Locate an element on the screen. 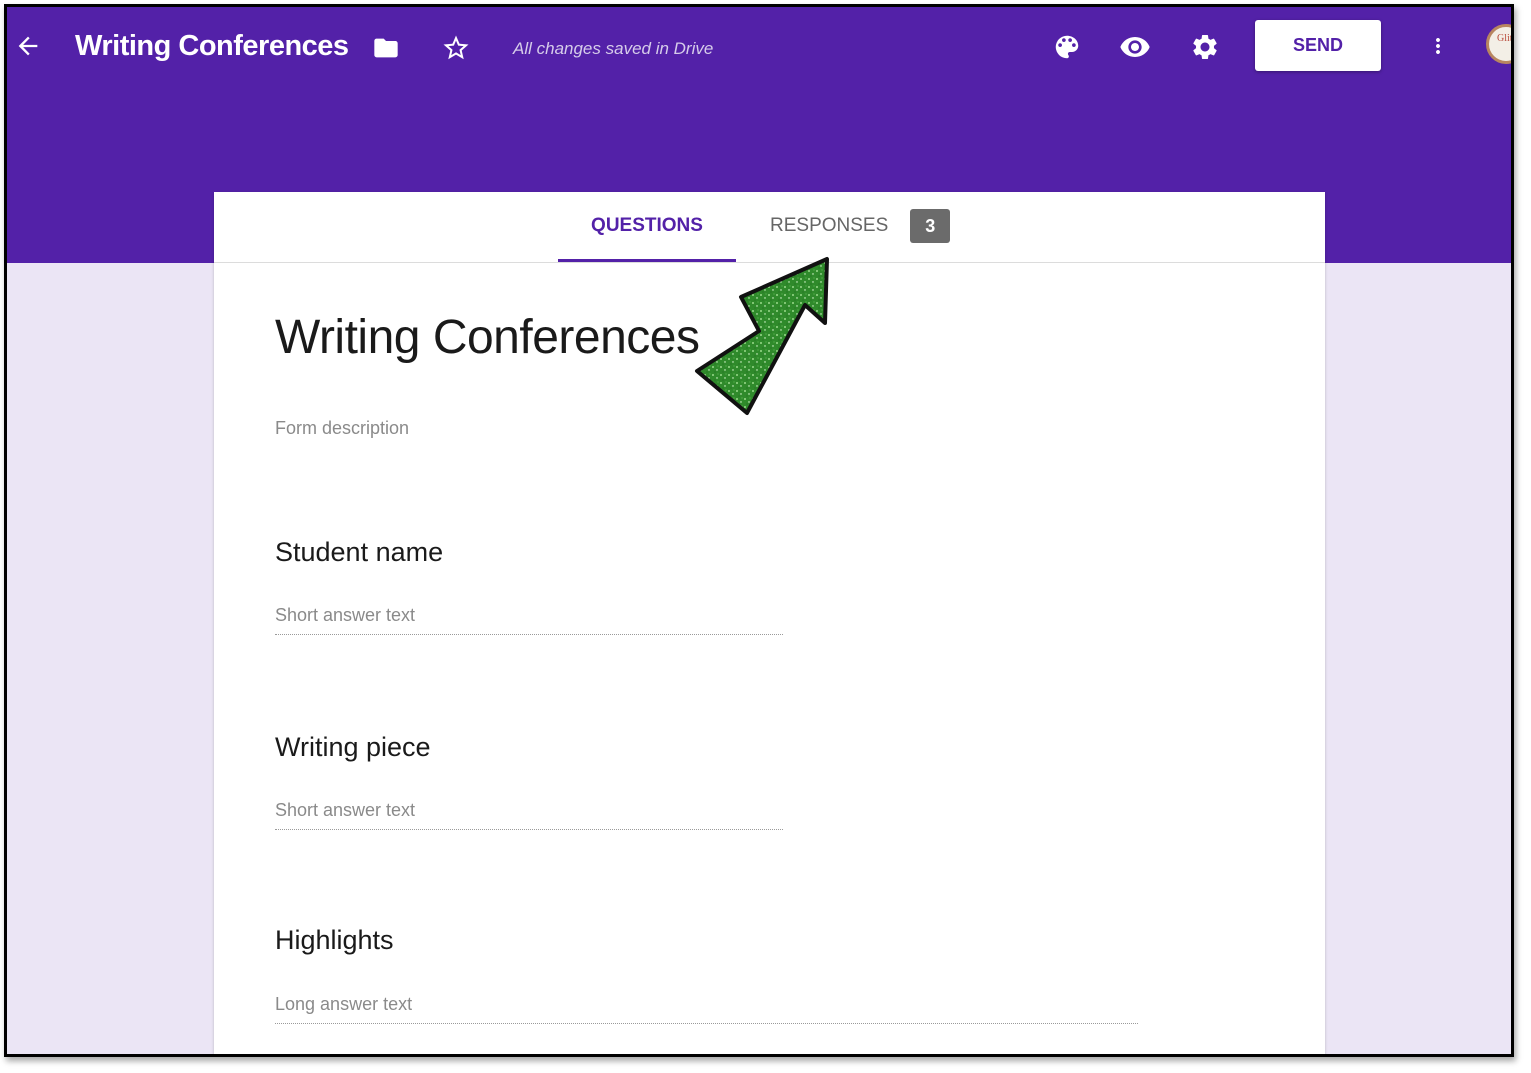 This screenshot has height=1073, width=1531. tab-bar: QUESTIONS RESPONSES 3 is located at coordinates (769, 227).